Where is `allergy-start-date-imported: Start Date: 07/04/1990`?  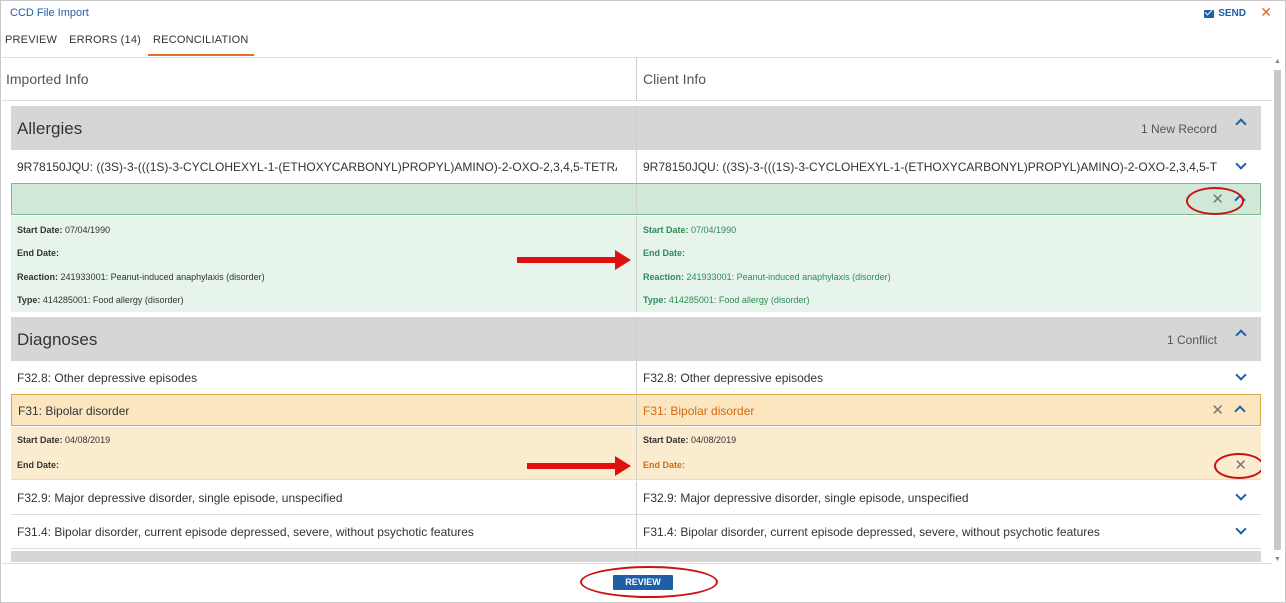 allergy-start-date-imported: Start Date: 07/04/1990 is located at coordinates (64, 230).